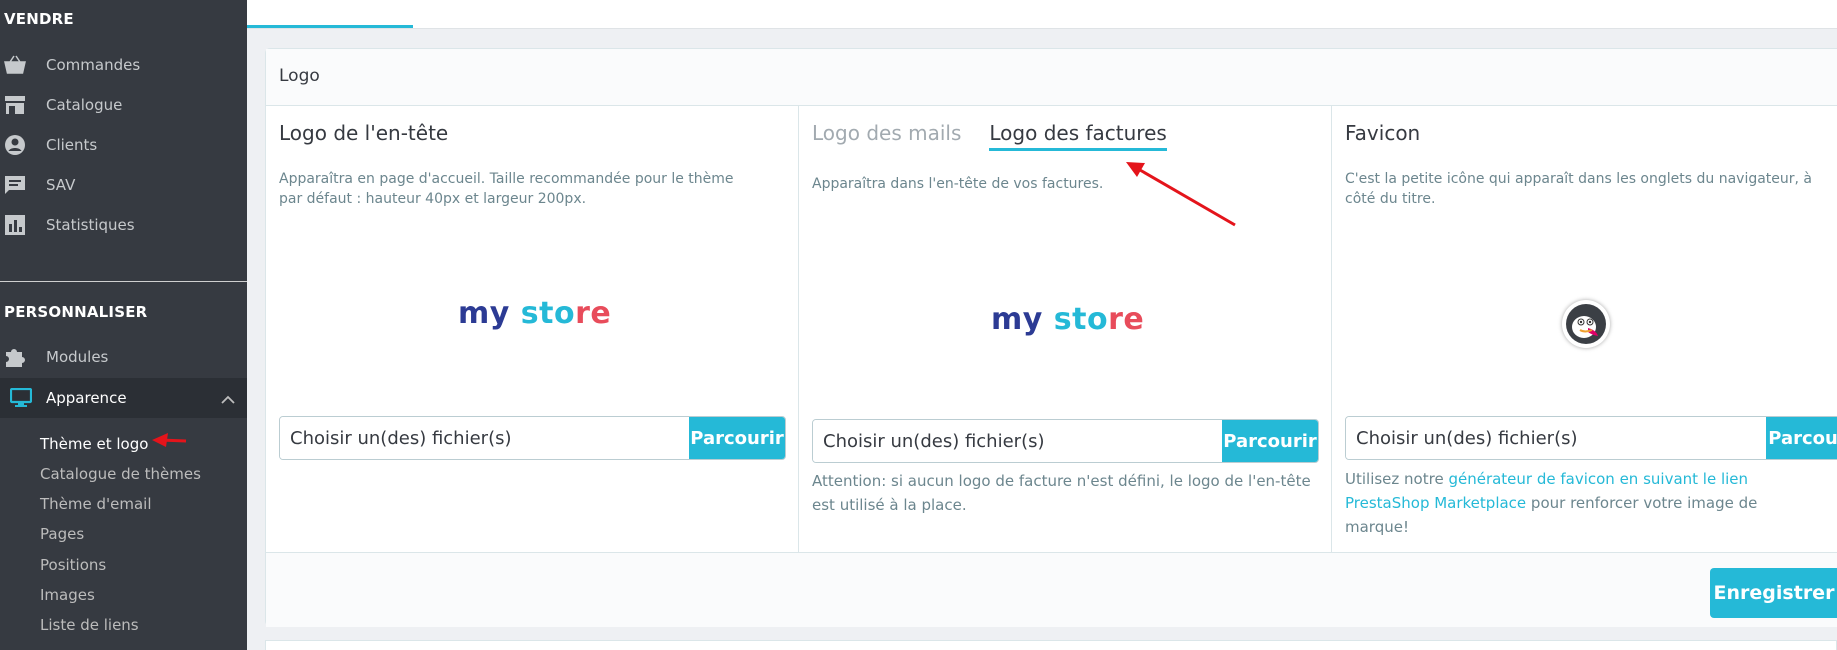 The image size is (1837, 650). I want to click on active-tab-indicator, so click(330, 26).